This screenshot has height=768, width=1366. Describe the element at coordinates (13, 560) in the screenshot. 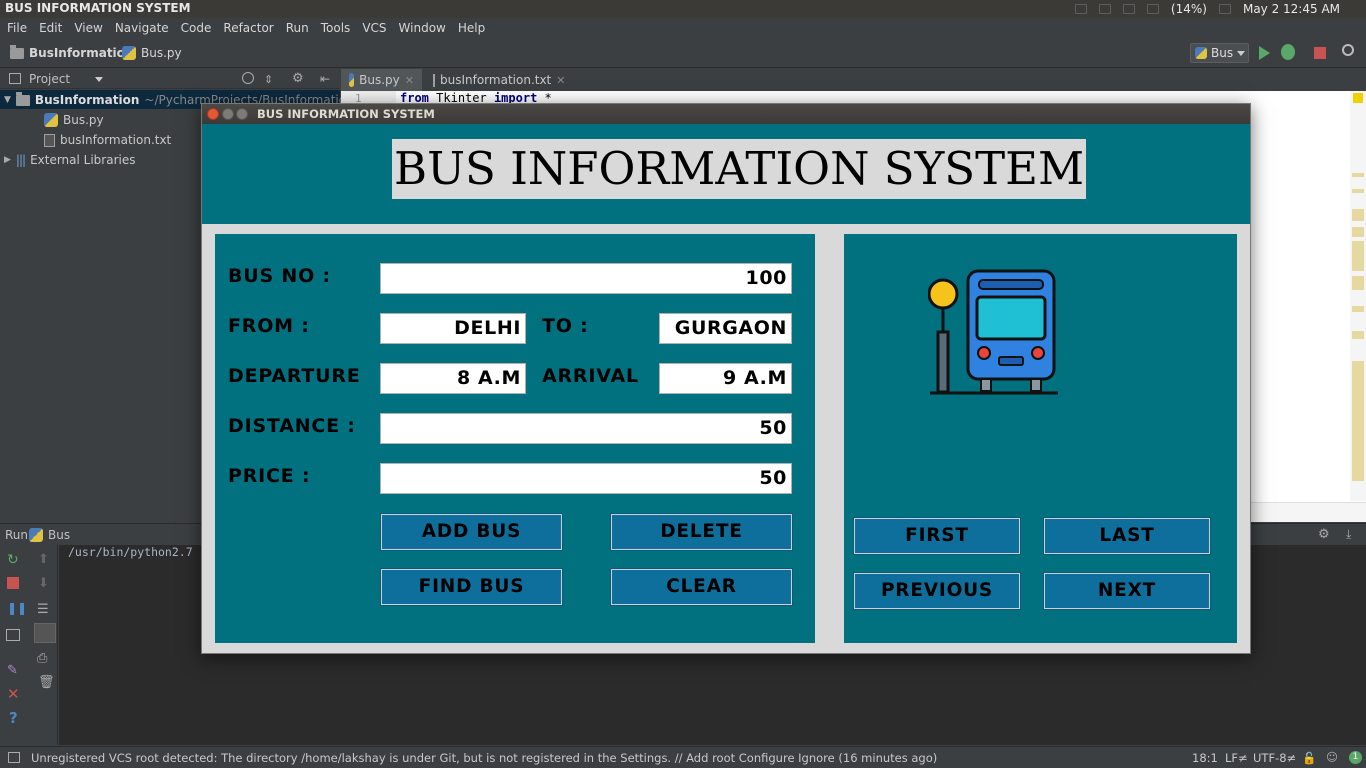

I see `rerun-icon: ↻` at that location.